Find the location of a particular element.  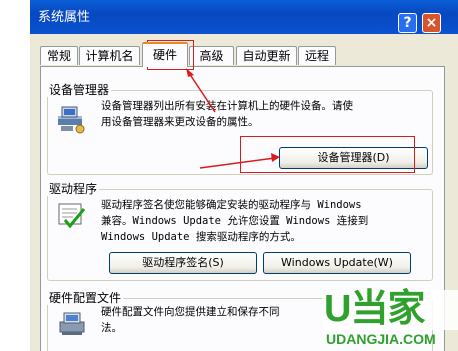

arrowhead-device-manager is located at coordinates (275, 157).